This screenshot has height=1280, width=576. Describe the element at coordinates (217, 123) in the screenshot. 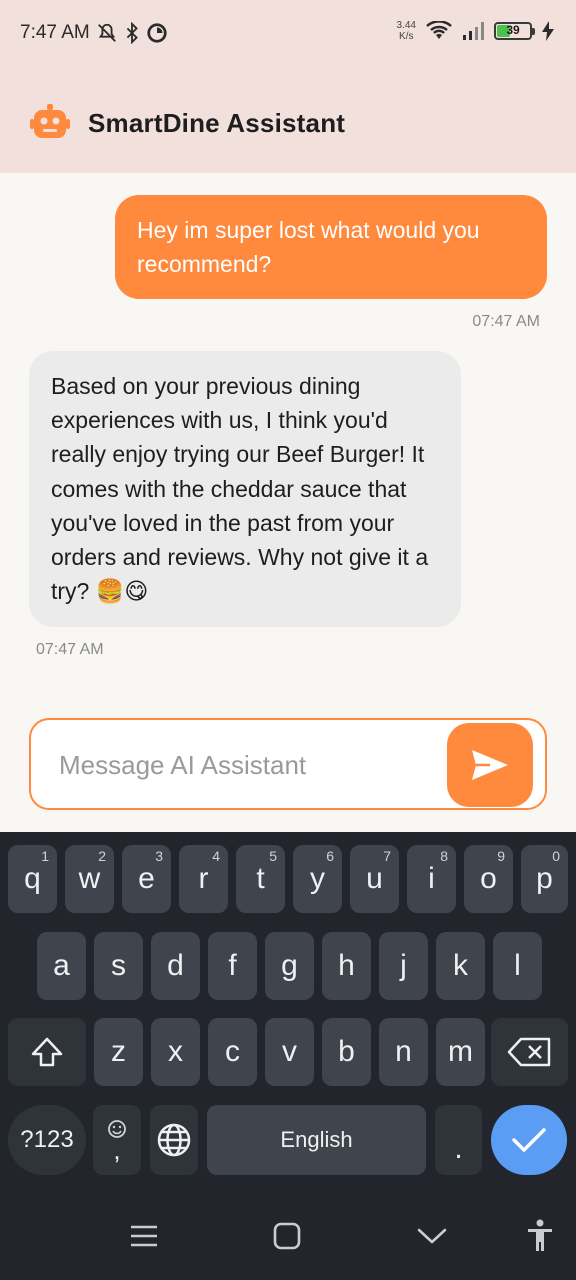

I see `app-title: SmartDine Assistant` at that location.